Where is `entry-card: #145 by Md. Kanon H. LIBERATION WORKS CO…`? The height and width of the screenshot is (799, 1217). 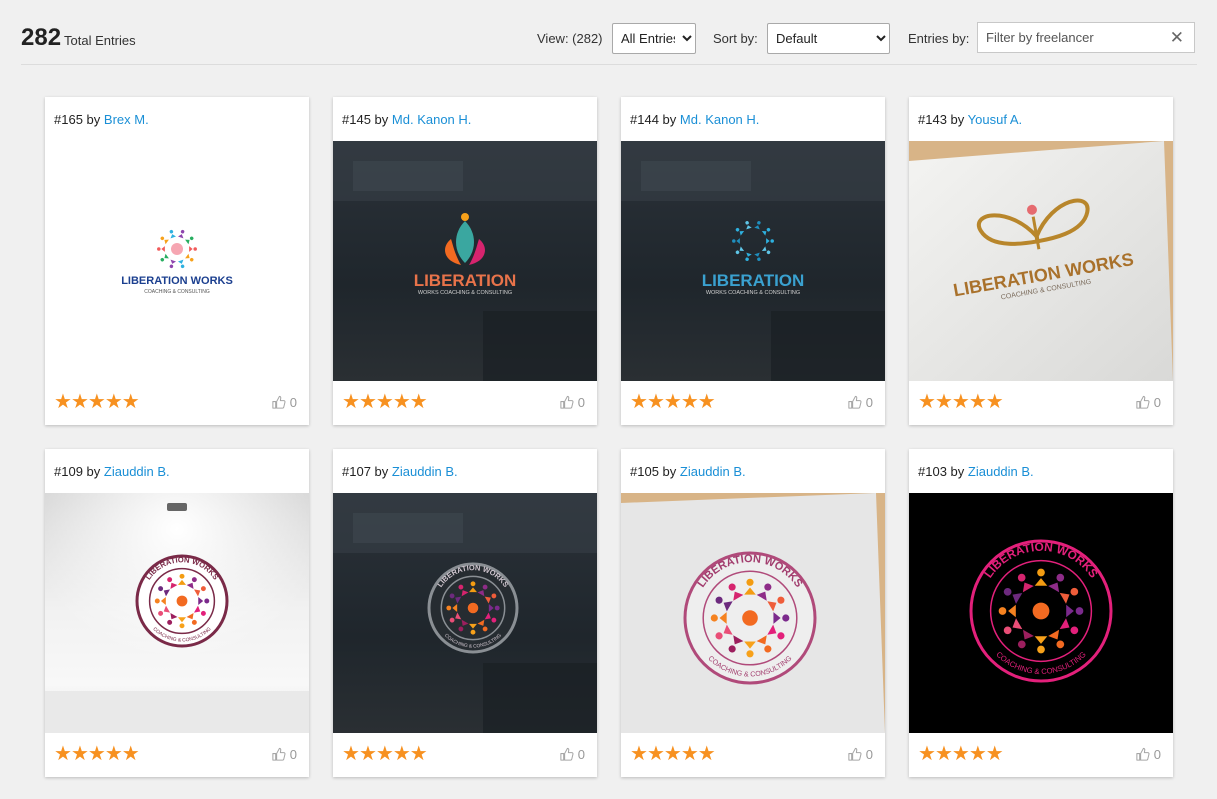 entry-card: #145 by Md. Kanon H. LIBERATION WORKS CO… is located at coordinates (465, 261).